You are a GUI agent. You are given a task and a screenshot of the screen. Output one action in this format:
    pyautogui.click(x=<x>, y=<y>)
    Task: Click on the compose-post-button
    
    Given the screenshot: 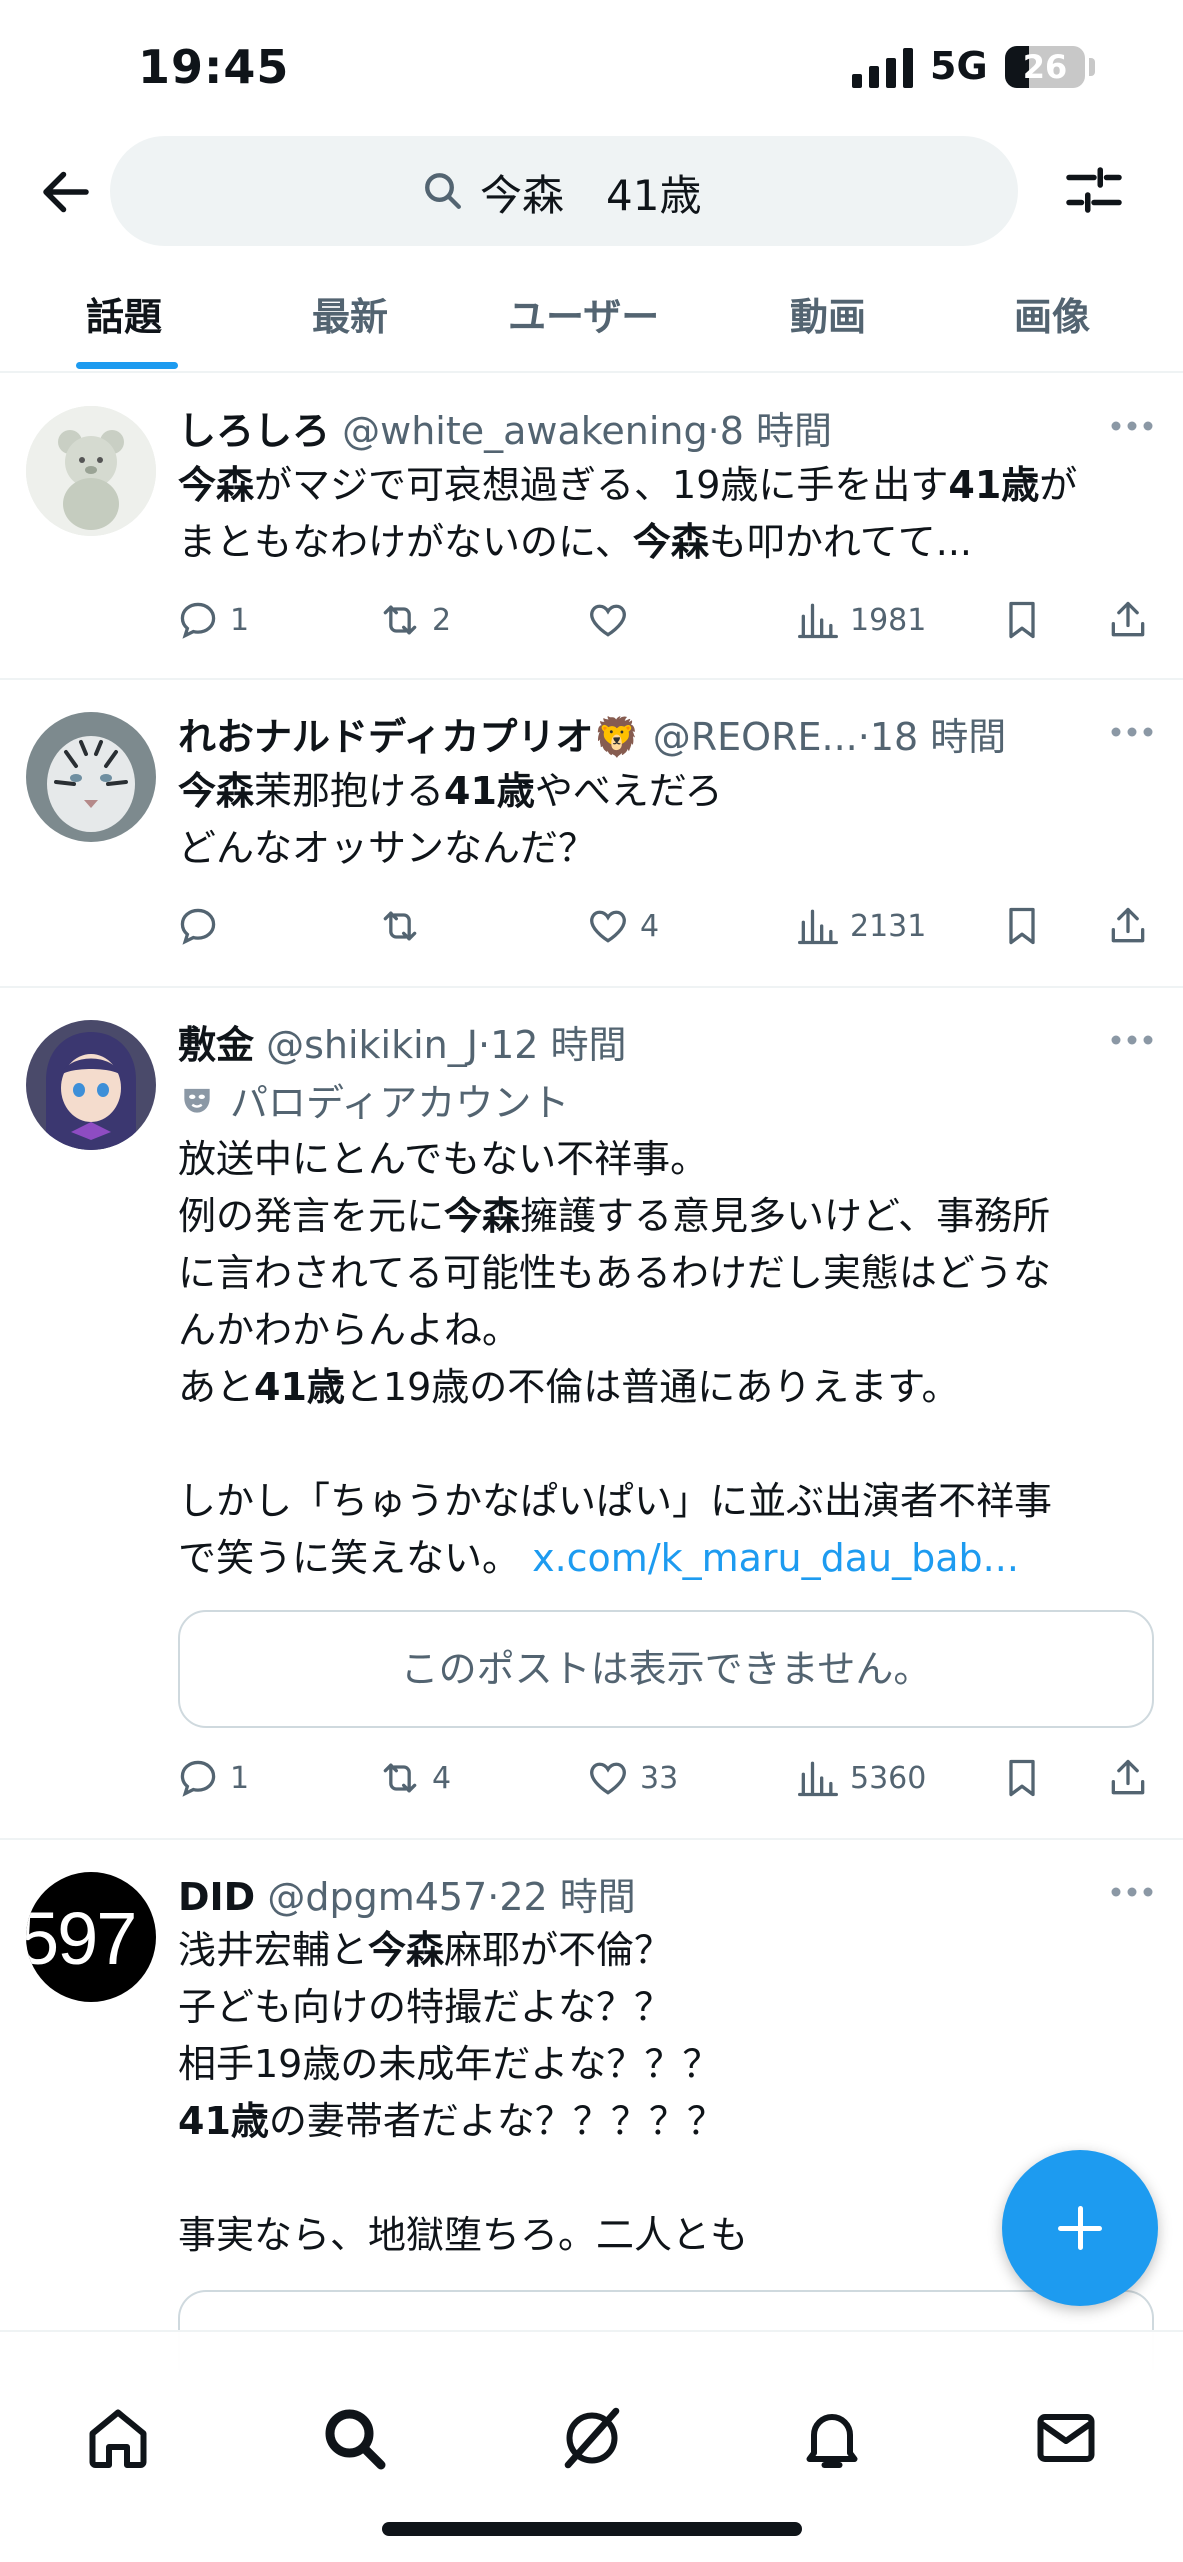 What is the action you would take?
    pyautogui.click(x=1080, y=2228)
    